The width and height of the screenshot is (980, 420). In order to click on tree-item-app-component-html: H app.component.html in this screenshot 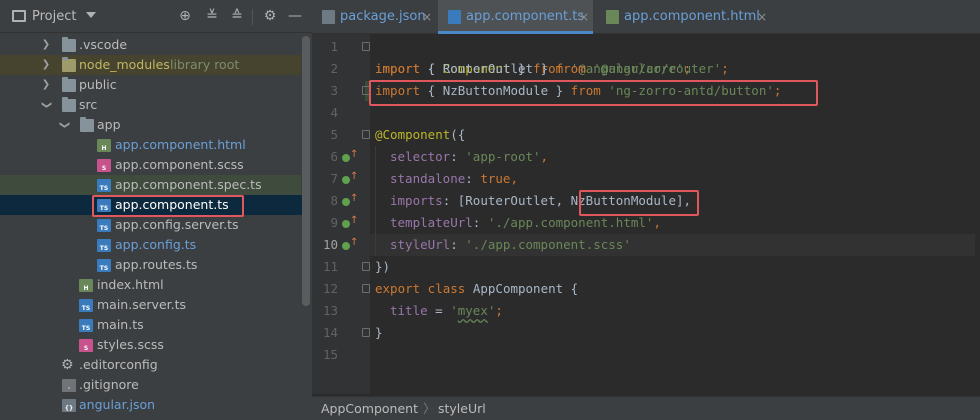, I will do `click(150, 145)`.